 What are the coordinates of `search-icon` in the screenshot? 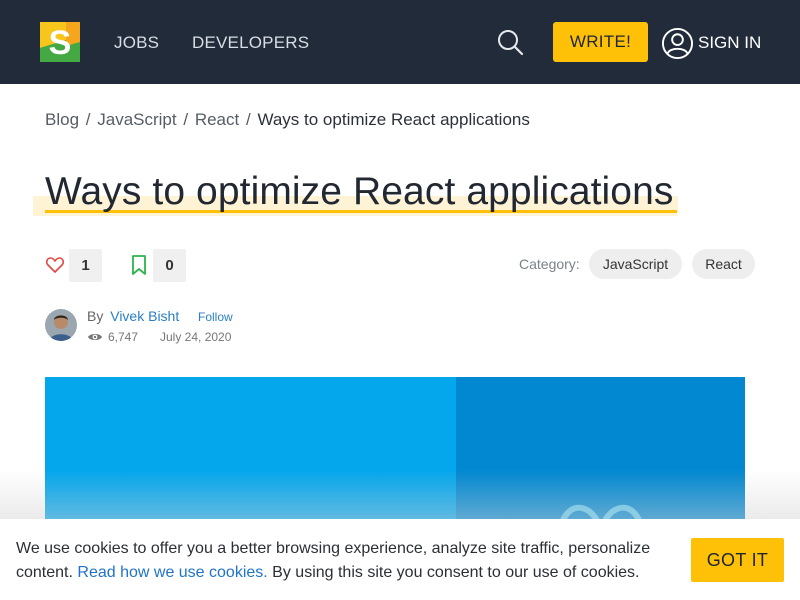 It's located at (510, 42).